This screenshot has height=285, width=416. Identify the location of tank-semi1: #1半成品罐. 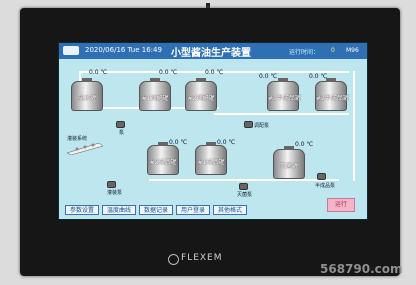
(284, 94).